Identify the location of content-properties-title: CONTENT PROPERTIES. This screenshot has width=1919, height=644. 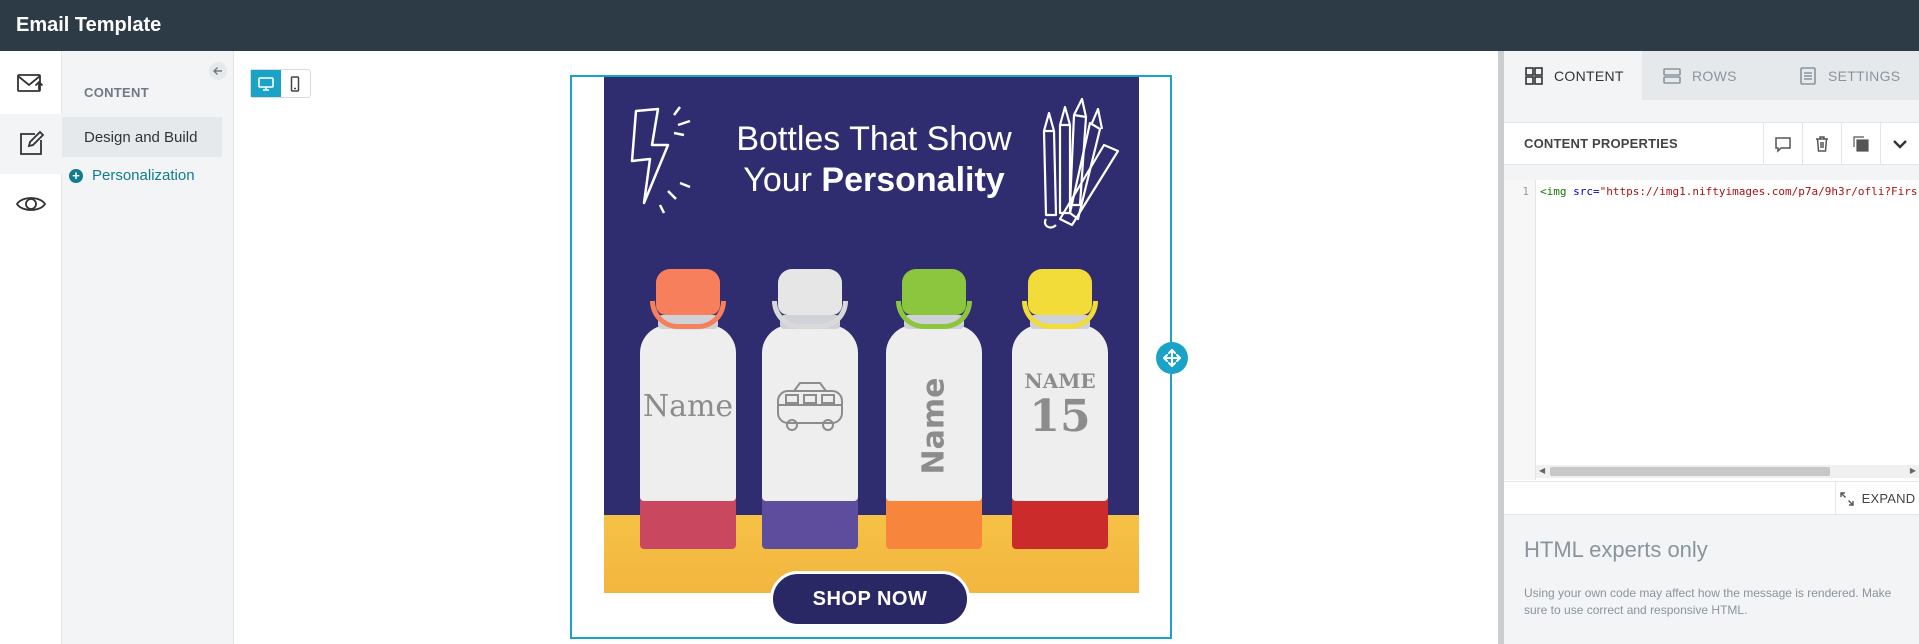
(1601, 143).